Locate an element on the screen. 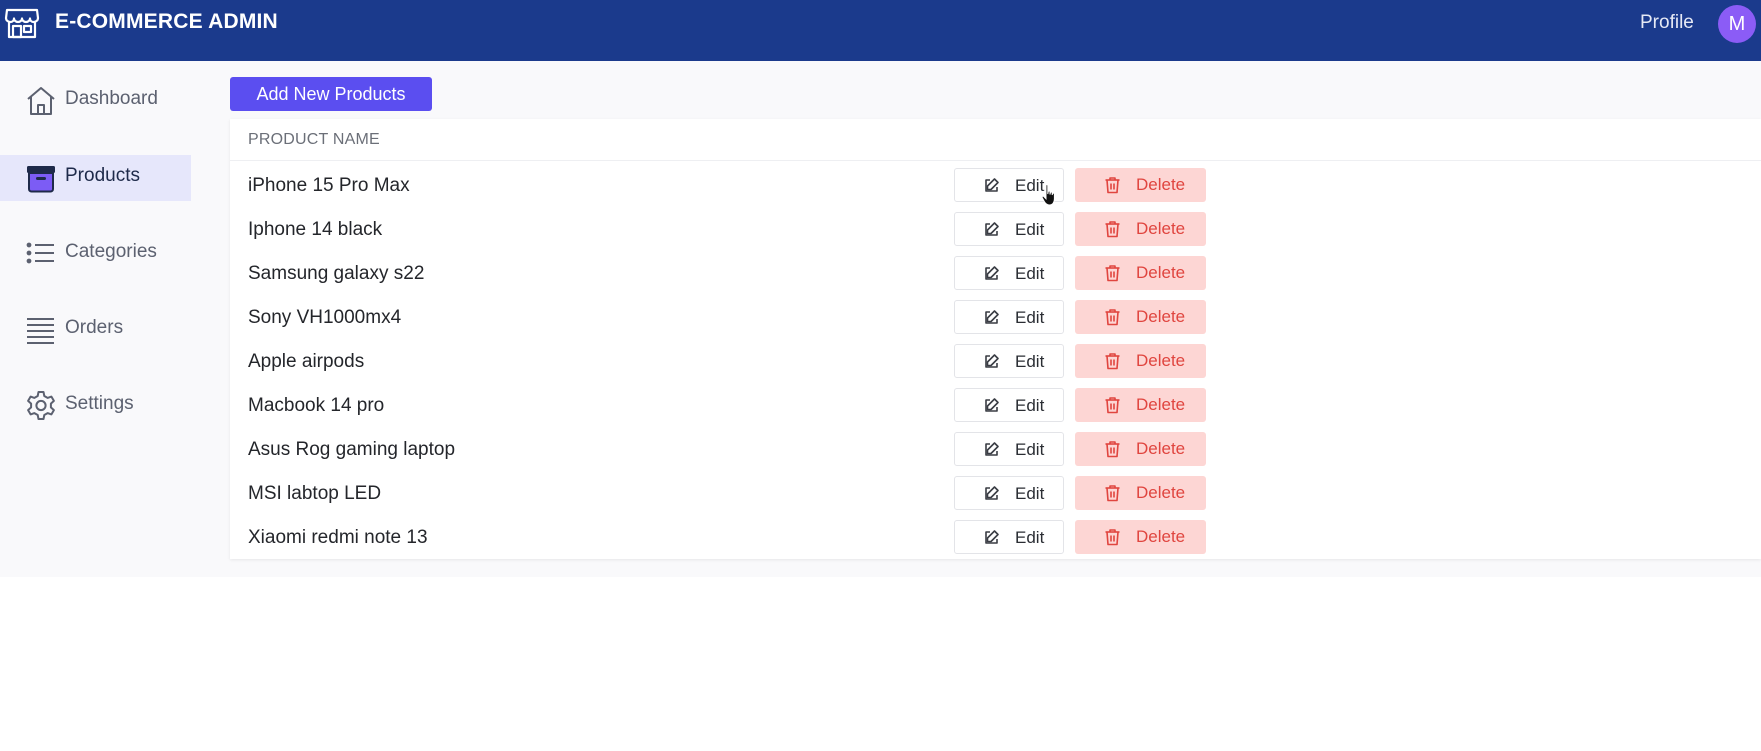 This screenshot has width=1761, height=751. profile-link: Profile is located at coordinates (1667, 23).